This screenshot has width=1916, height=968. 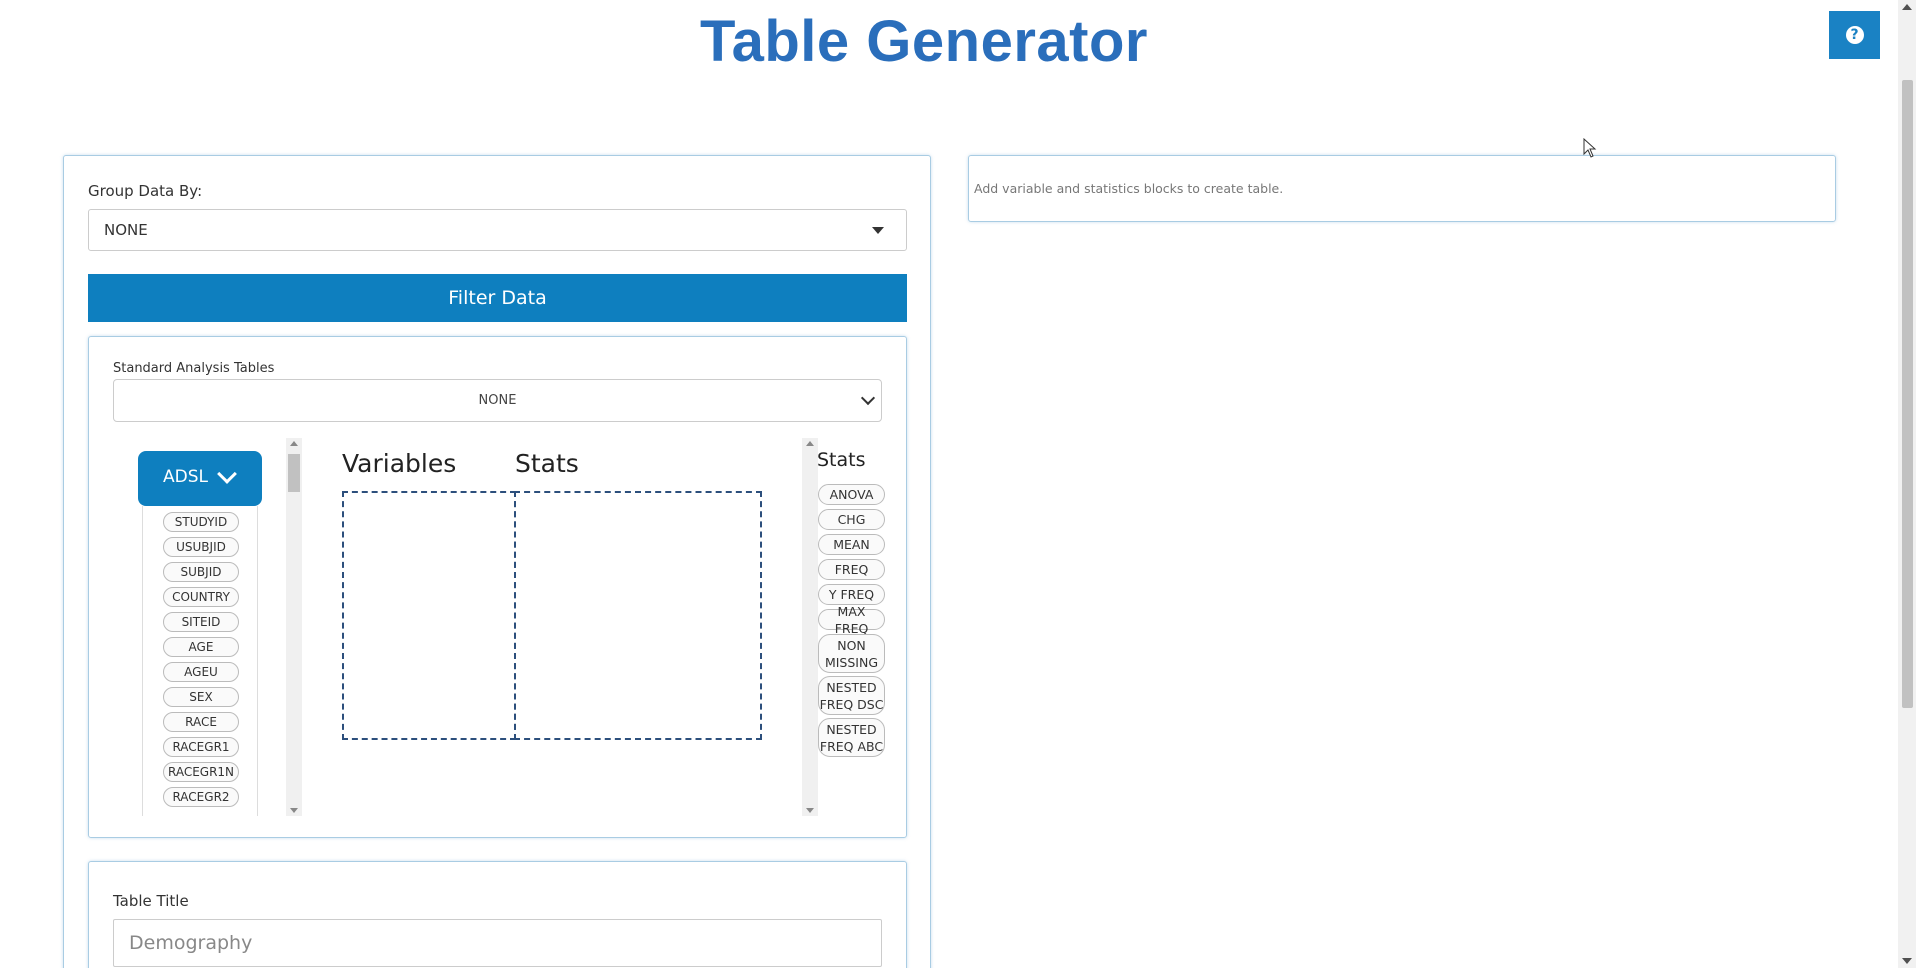 I want to click on caret-down-icon, so click(x=878, y=230).